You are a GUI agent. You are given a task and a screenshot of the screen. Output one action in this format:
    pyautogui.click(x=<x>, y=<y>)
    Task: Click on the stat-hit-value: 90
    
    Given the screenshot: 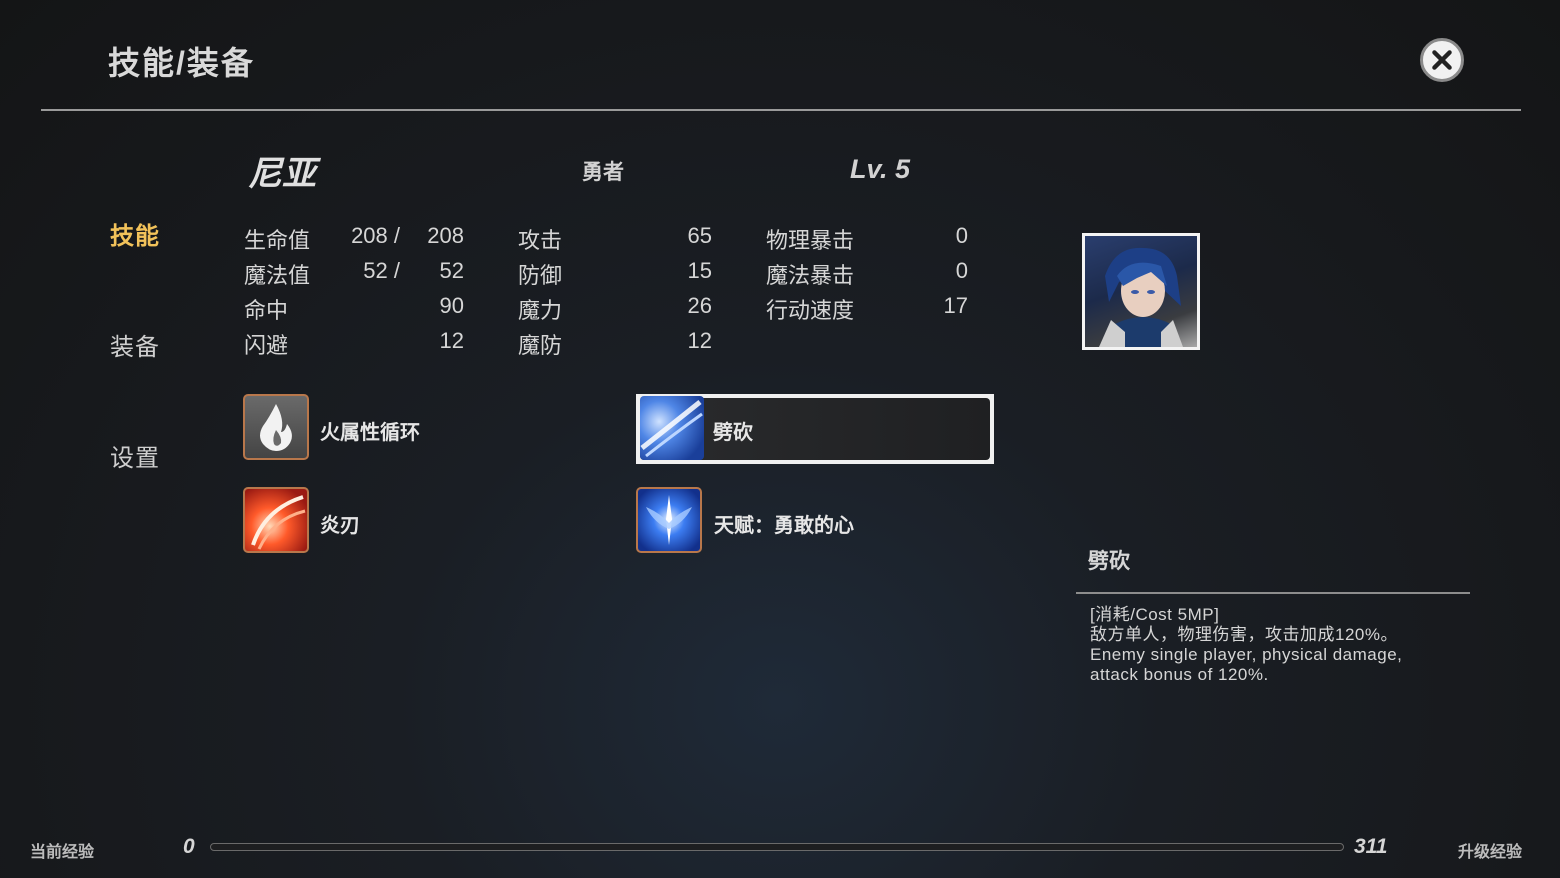 What is the action you would take?
    pyautogui.click(x=451, y=305)
    